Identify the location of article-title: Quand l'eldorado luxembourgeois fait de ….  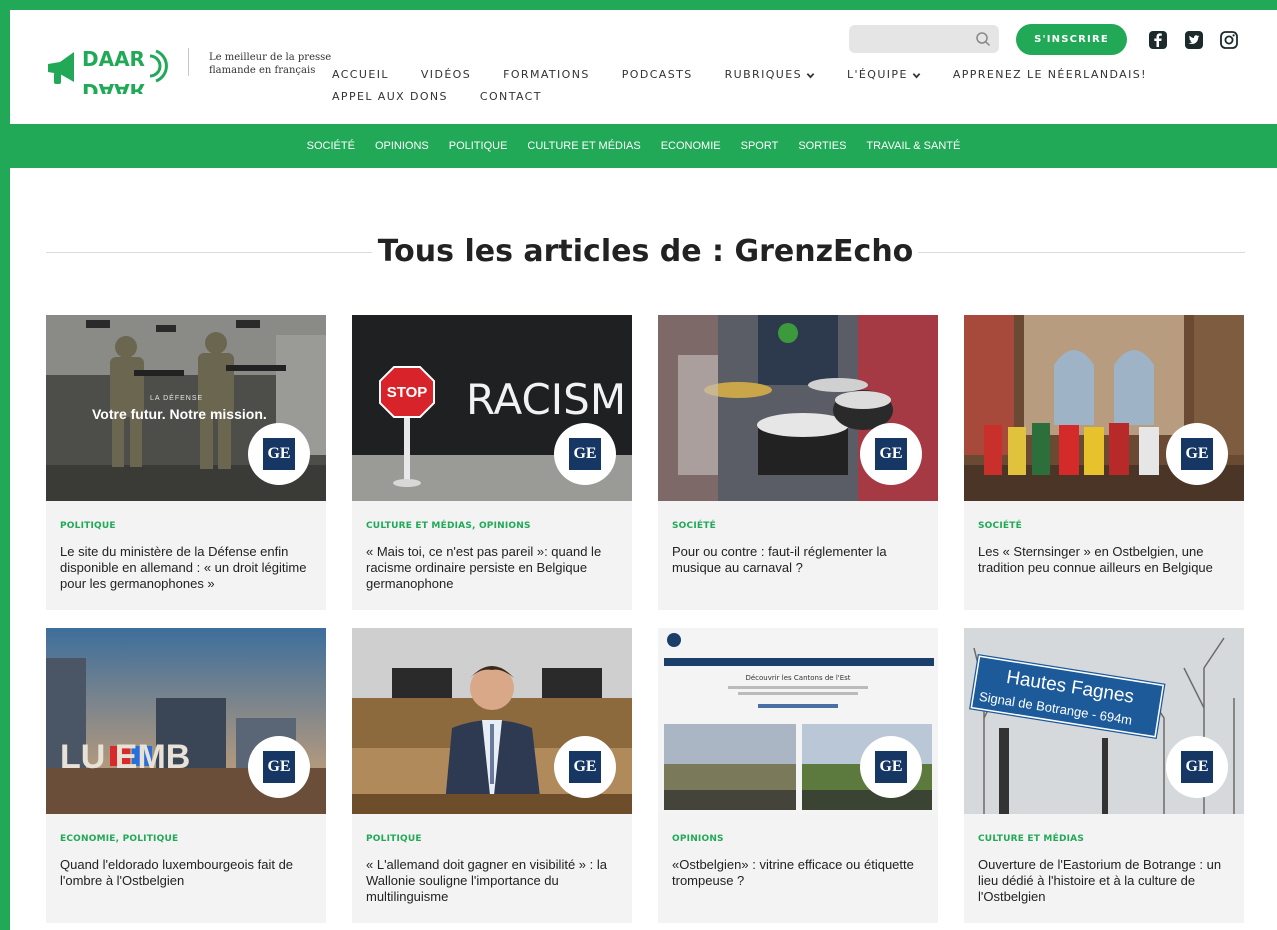
(186, 873).